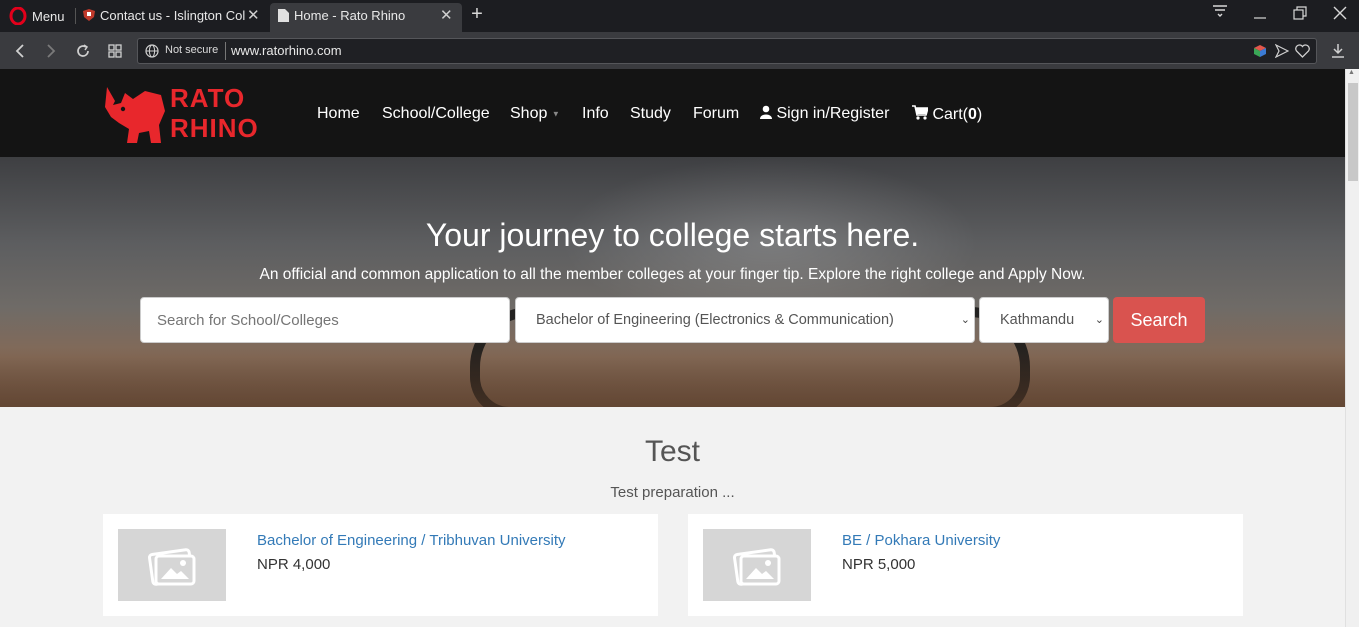 Image resolution: width=1359 pixels, height=627 pixels. What do you see at coordinates (436, 114) in the screenshot?
I see `nav-school-college: School/College` at bounding box center [436, 114].